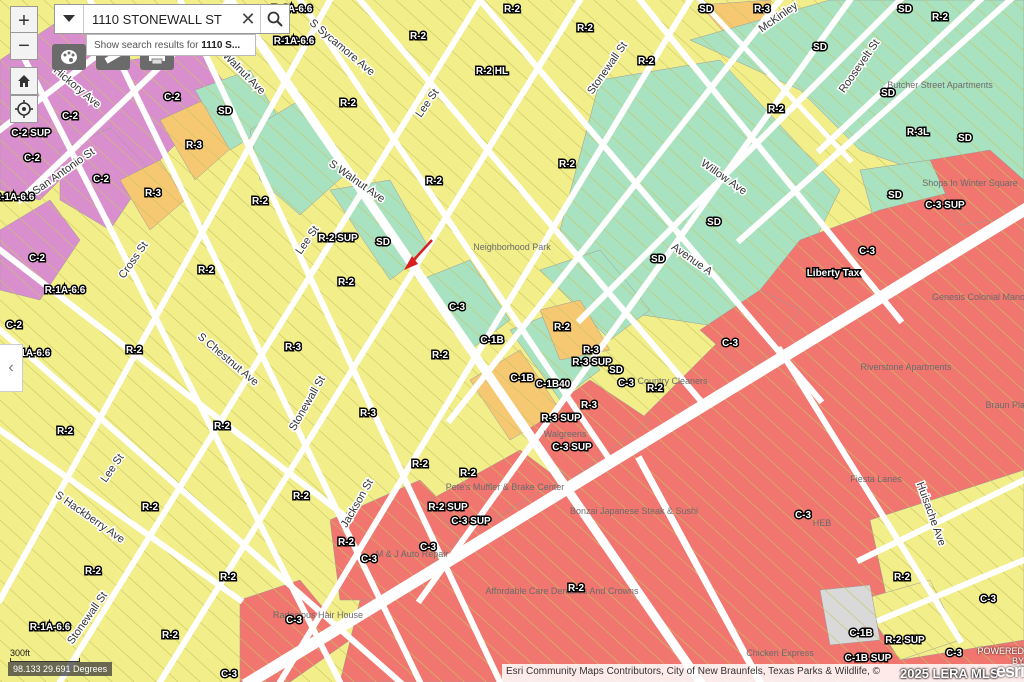 The image size is (1024, 682). Describe the element at coordinates (69, 19) in the screenshot. I see `search-source-dropdown` at that location.